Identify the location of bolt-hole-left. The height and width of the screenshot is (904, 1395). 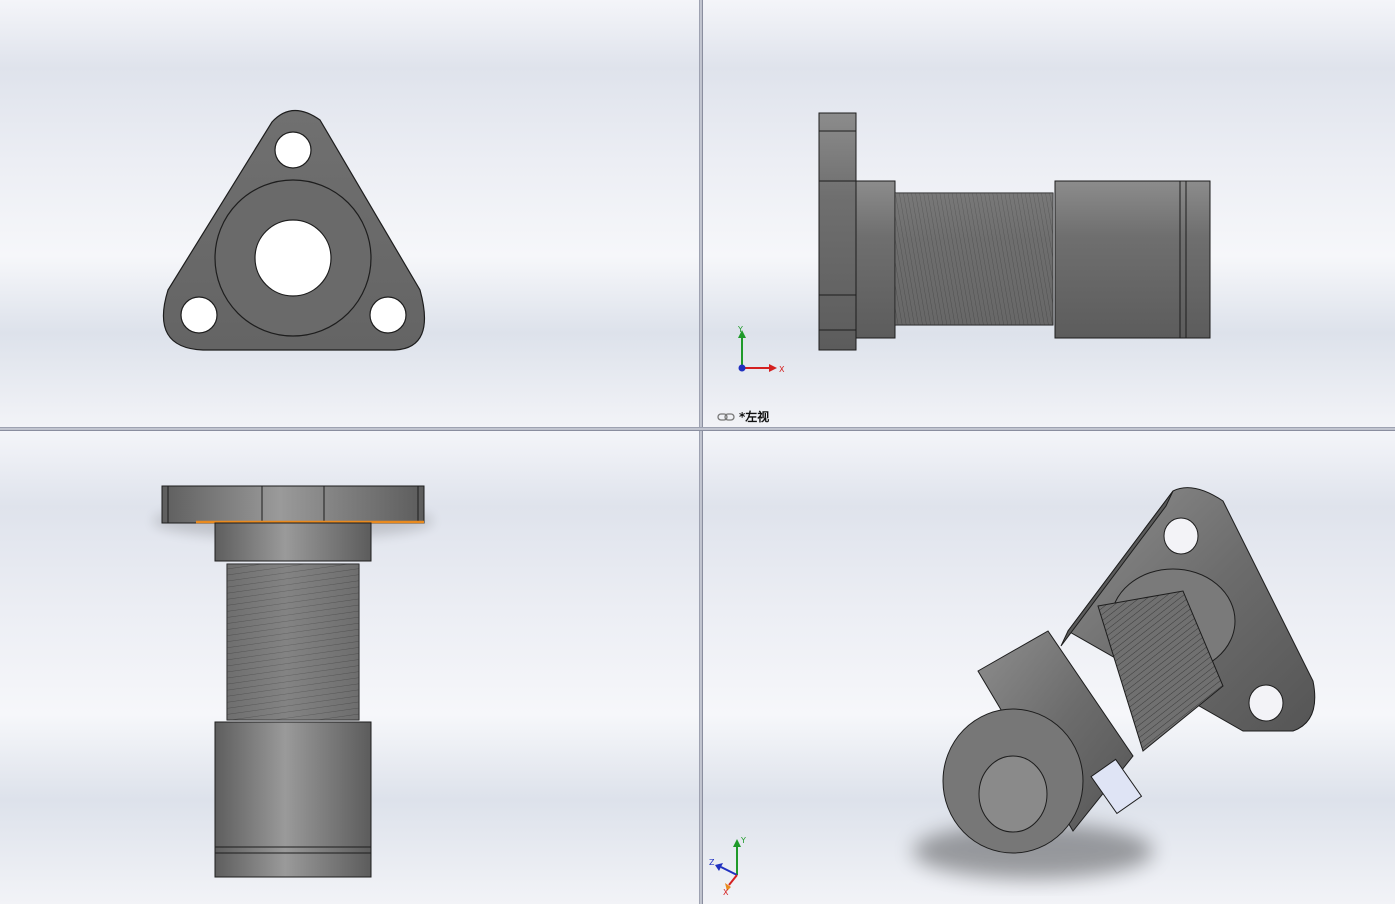
(199, 315).